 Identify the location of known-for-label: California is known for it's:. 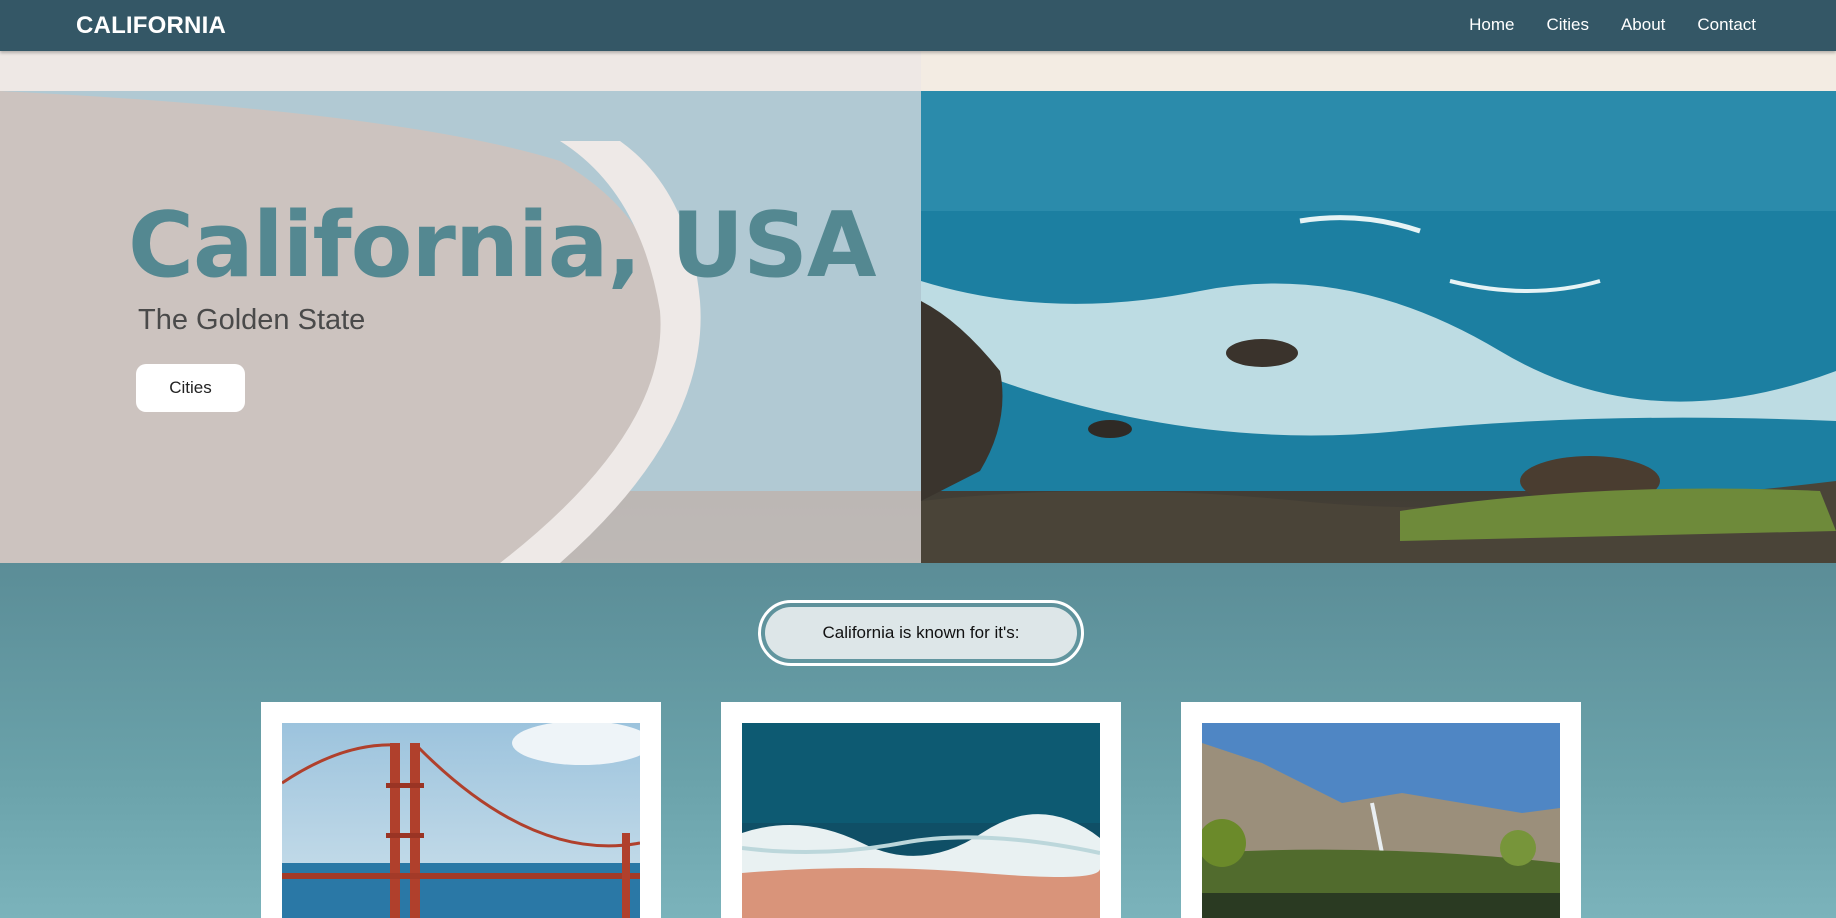
(921, 633).